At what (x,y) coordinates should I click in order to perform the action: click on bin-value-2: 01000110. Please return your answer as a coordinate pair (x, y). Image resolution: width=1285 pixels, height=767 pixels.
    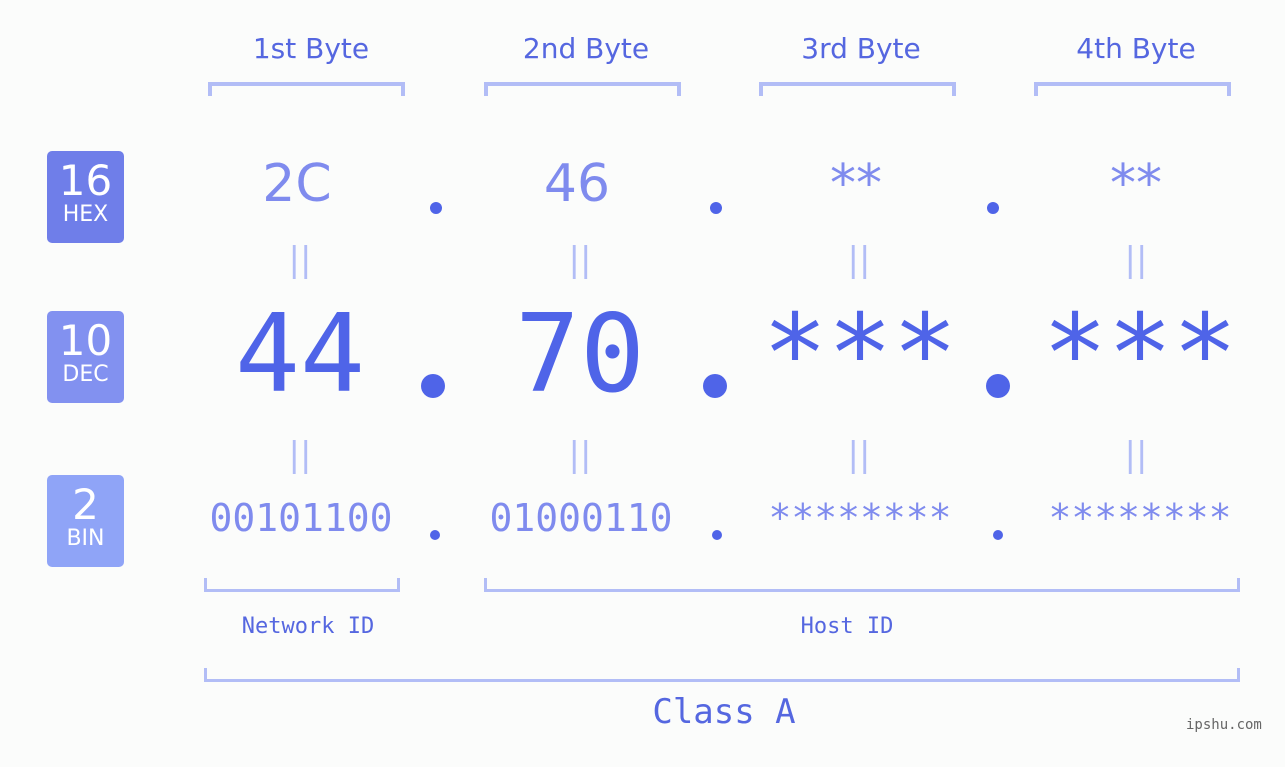
    Looking at the image, I should click on (581, 518).